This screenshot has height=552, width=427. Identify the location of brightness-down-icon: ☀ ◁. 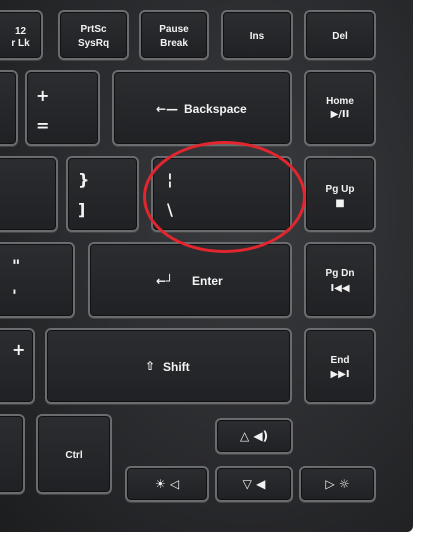
(167, 484).